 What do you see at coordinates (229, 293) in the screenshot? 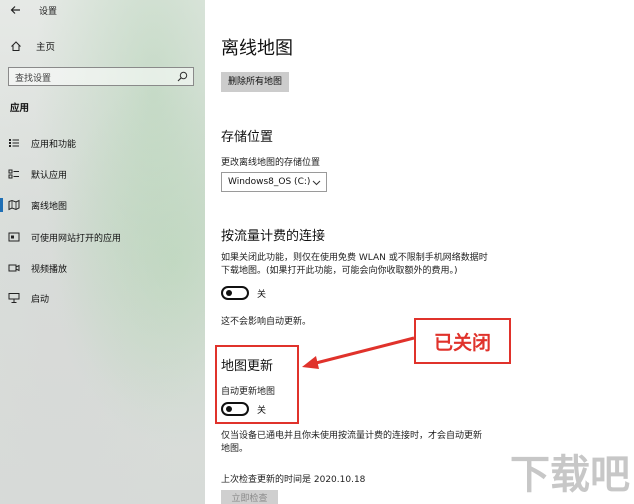
I see `toggle-knob` at bounding box center [229, 293].